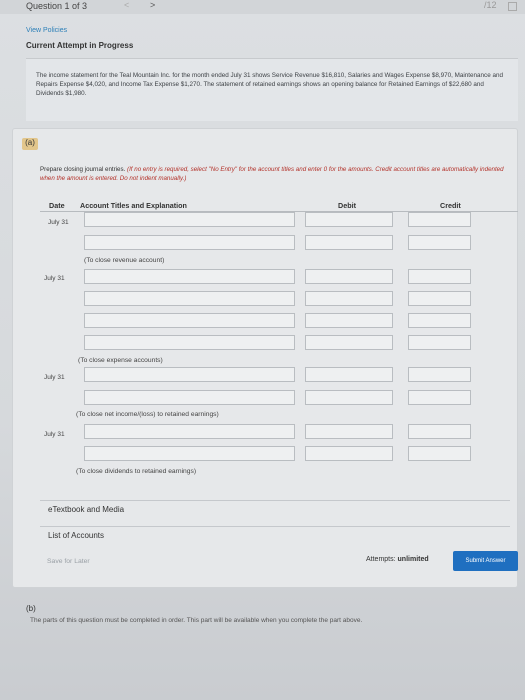  I want to click on menu-grid-icon, so click(512, 6).